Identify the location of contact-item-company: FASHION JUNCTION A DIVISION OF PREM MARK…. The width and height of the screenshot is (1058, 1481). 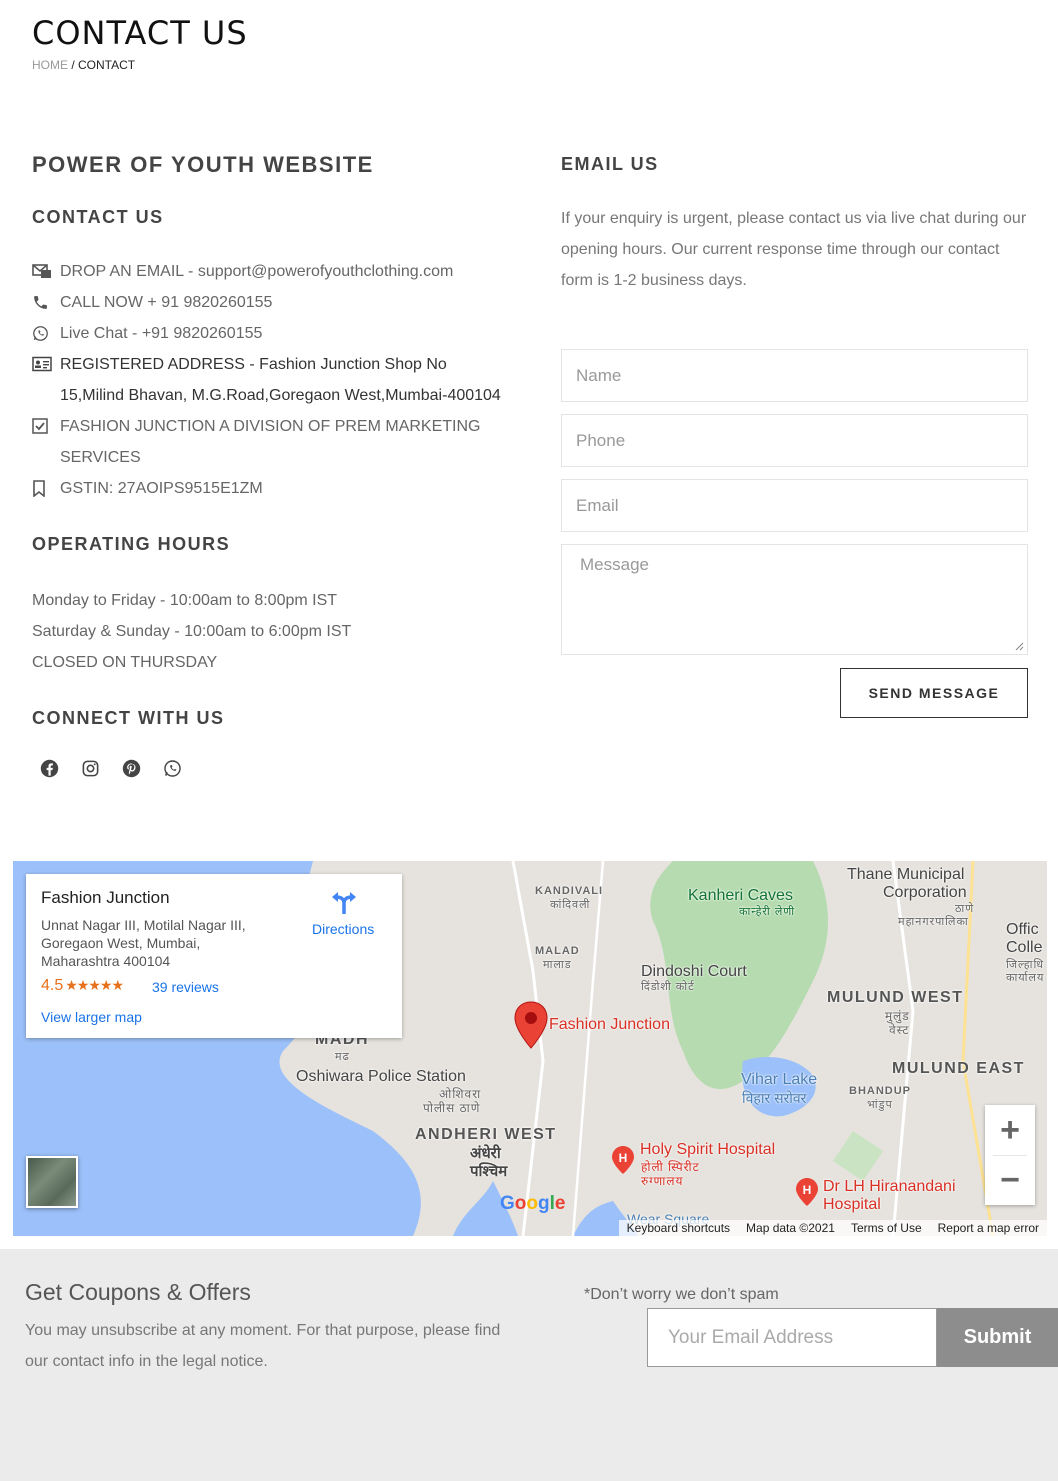
(267, 442).